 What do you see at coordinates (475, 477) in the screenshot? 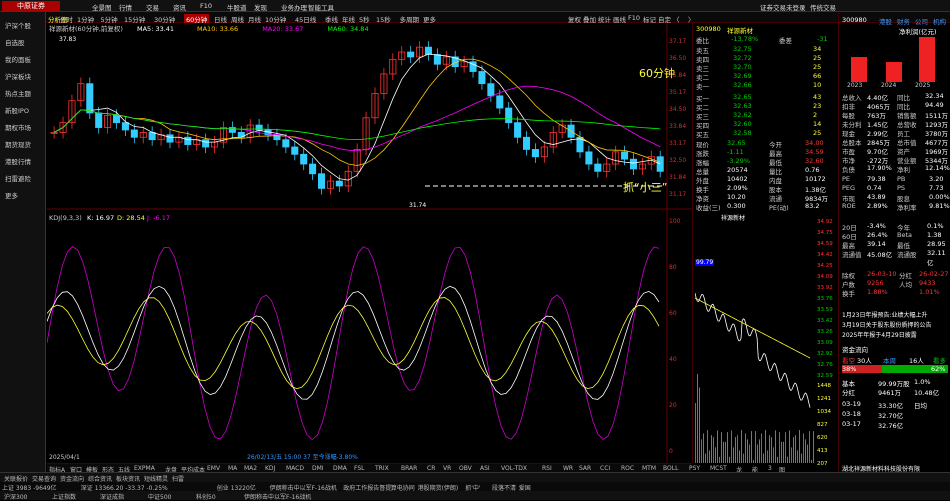
I see `footer-toolbar: 关联报价 交易查询 资金流向 综合资讯 板块资讯 短线精灵 扫雷` at bounding box center [475, 477].